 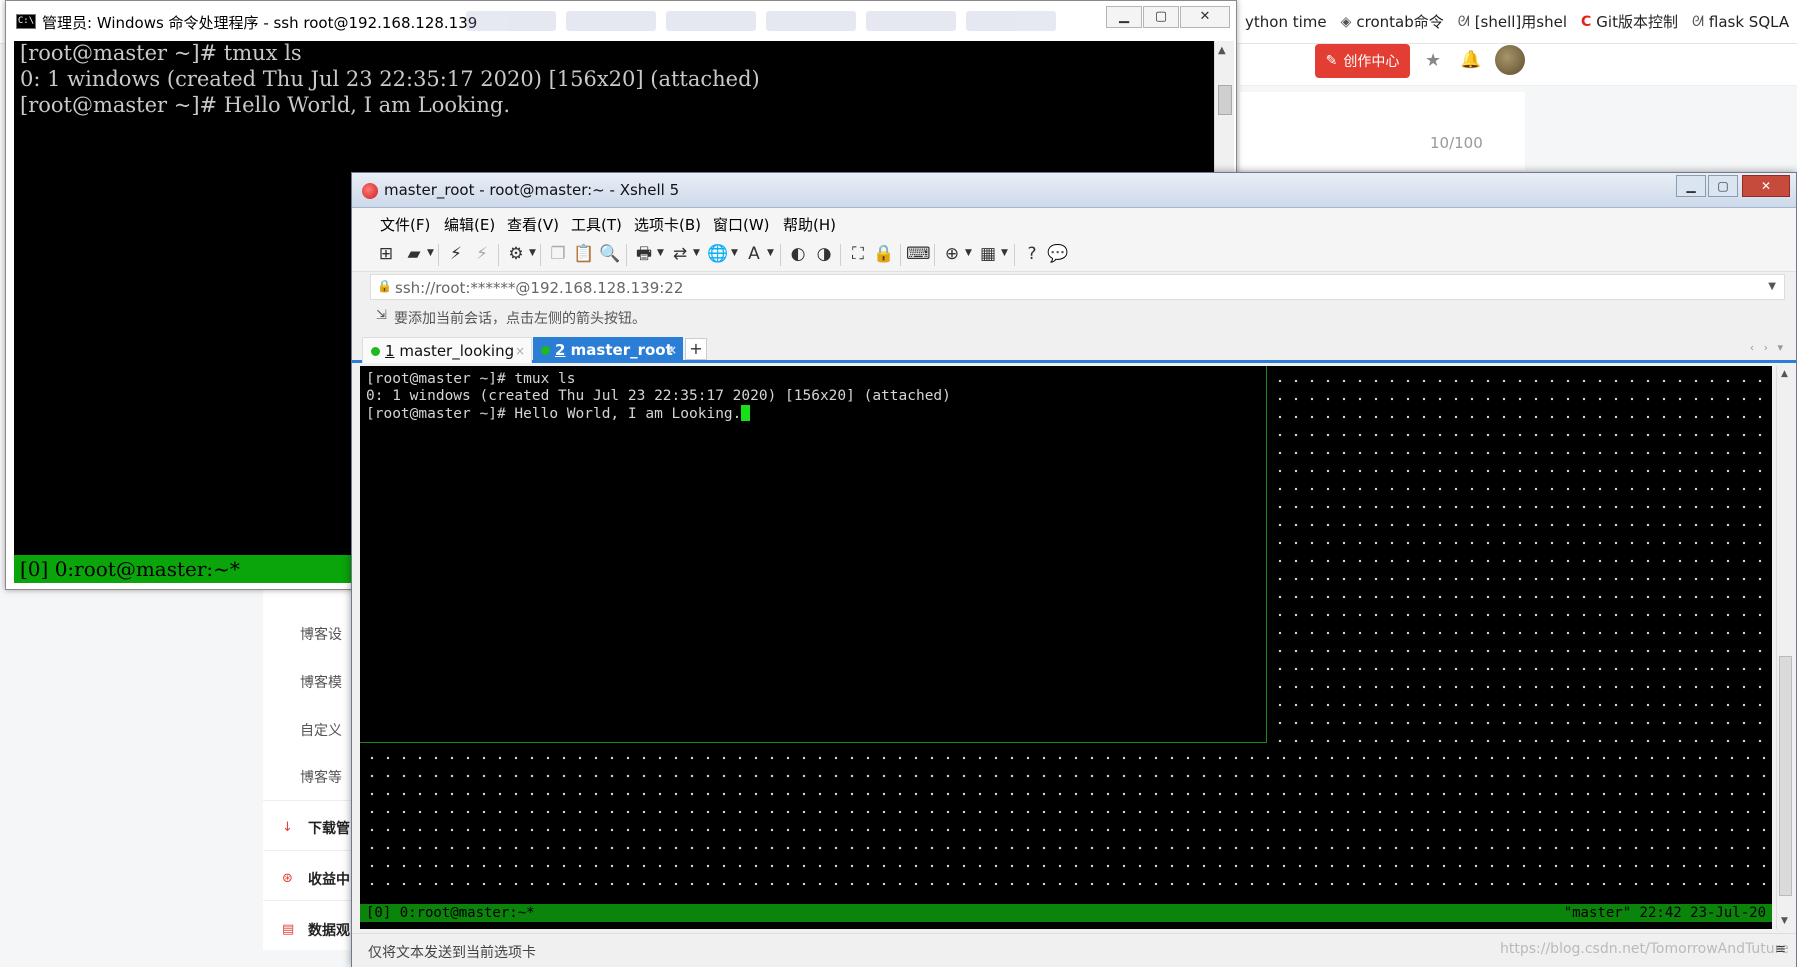 I want to click on arrow-icon: ⇲, so click(x=381, y=315).